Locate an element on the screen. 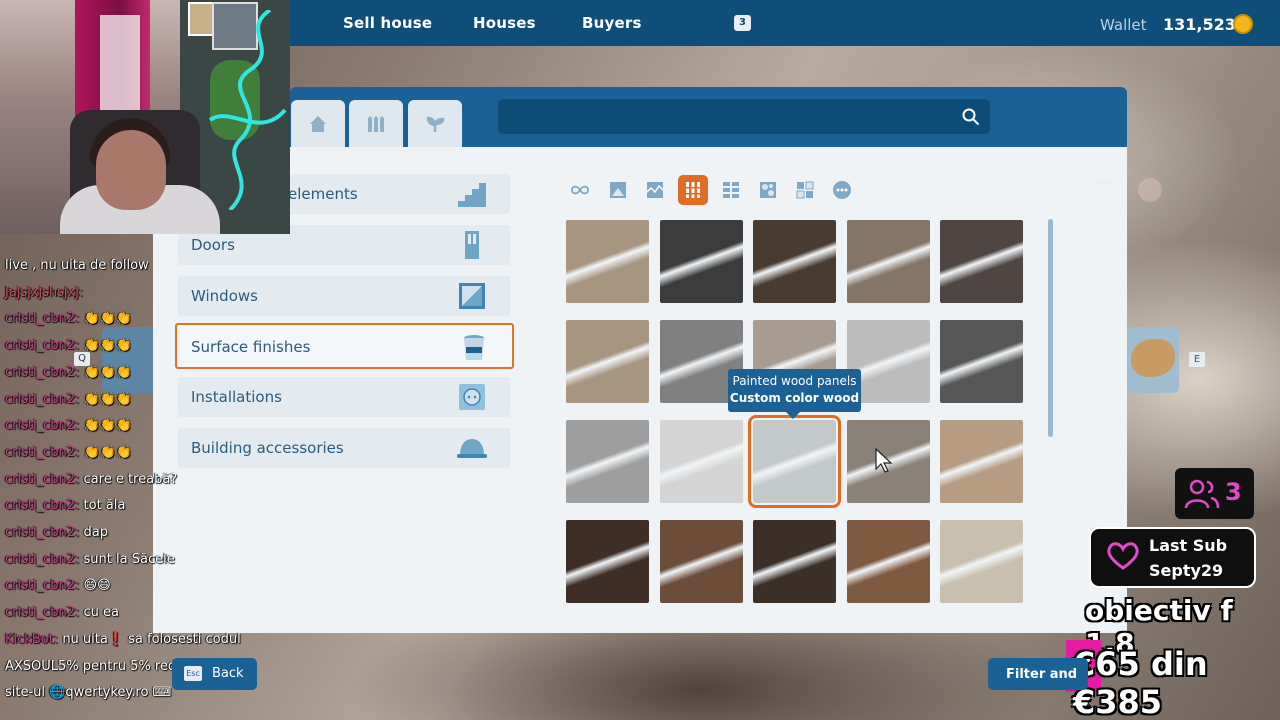  list-item-surface-finishes: Surface finishes is located at coordinates (344, 346).